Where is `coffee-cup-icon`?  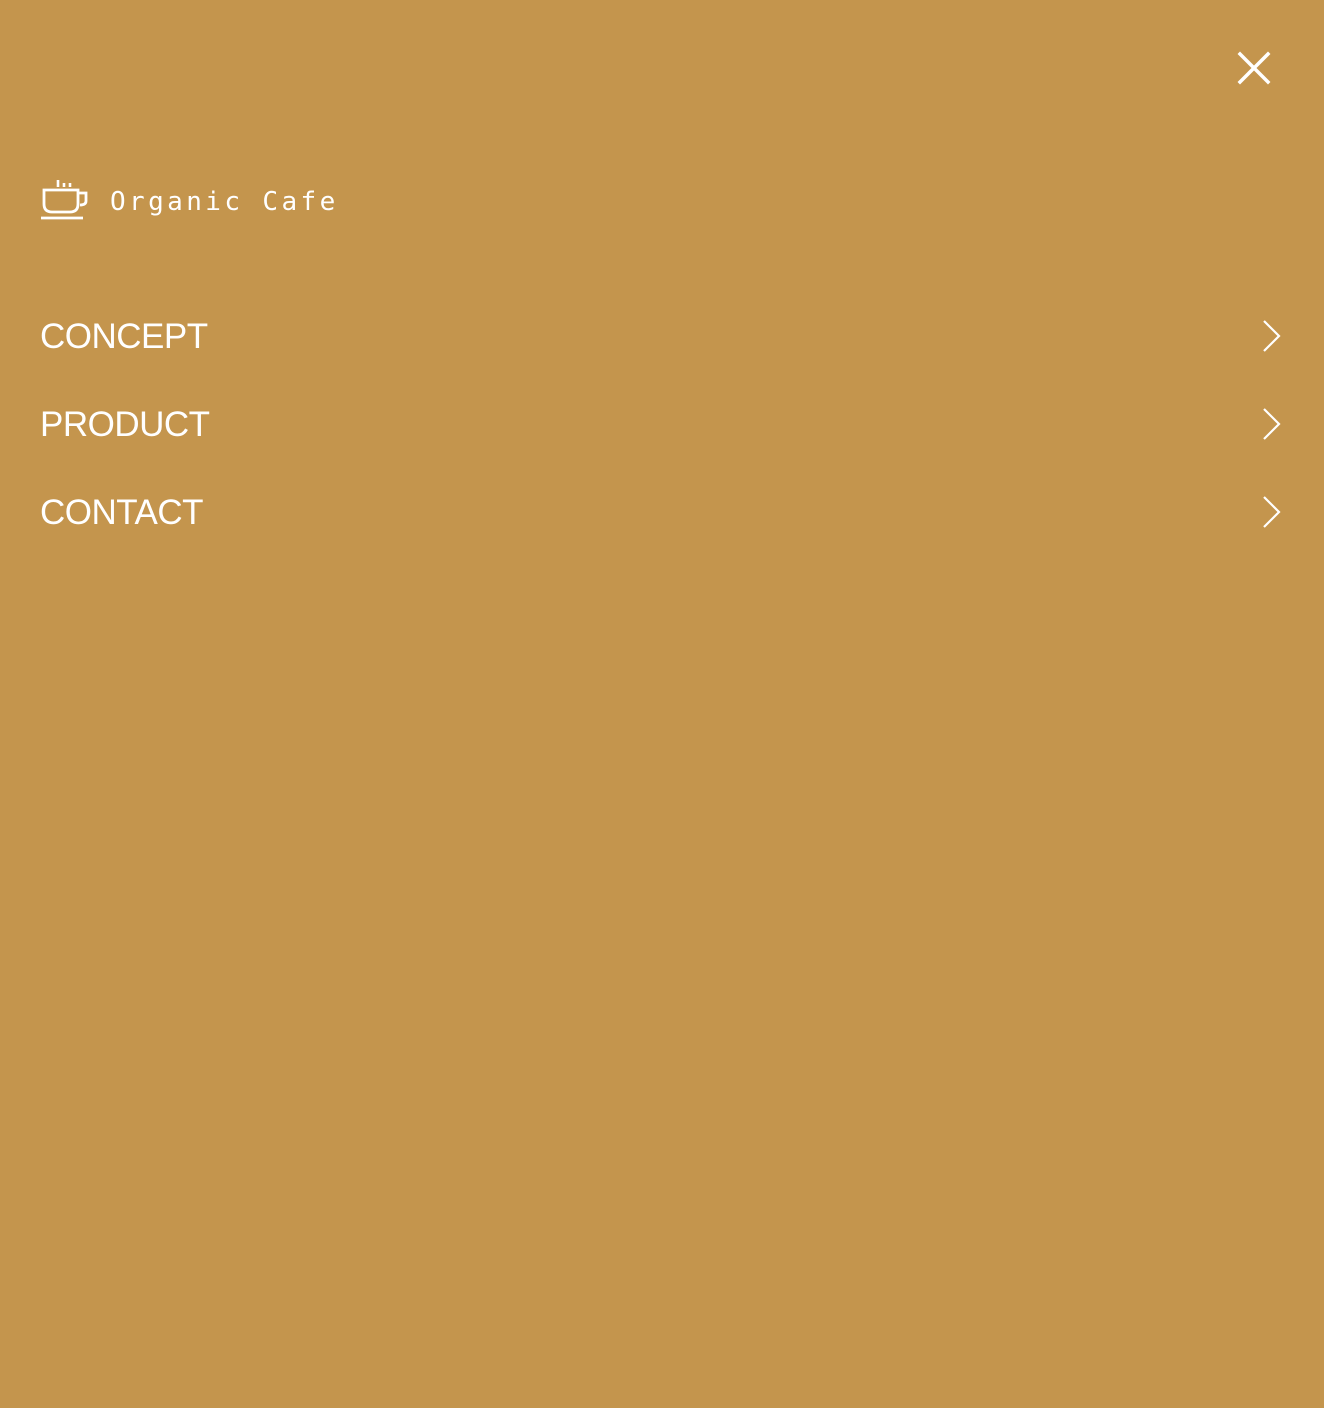
coffee-cup-icon is located at coordinates (65, 200).